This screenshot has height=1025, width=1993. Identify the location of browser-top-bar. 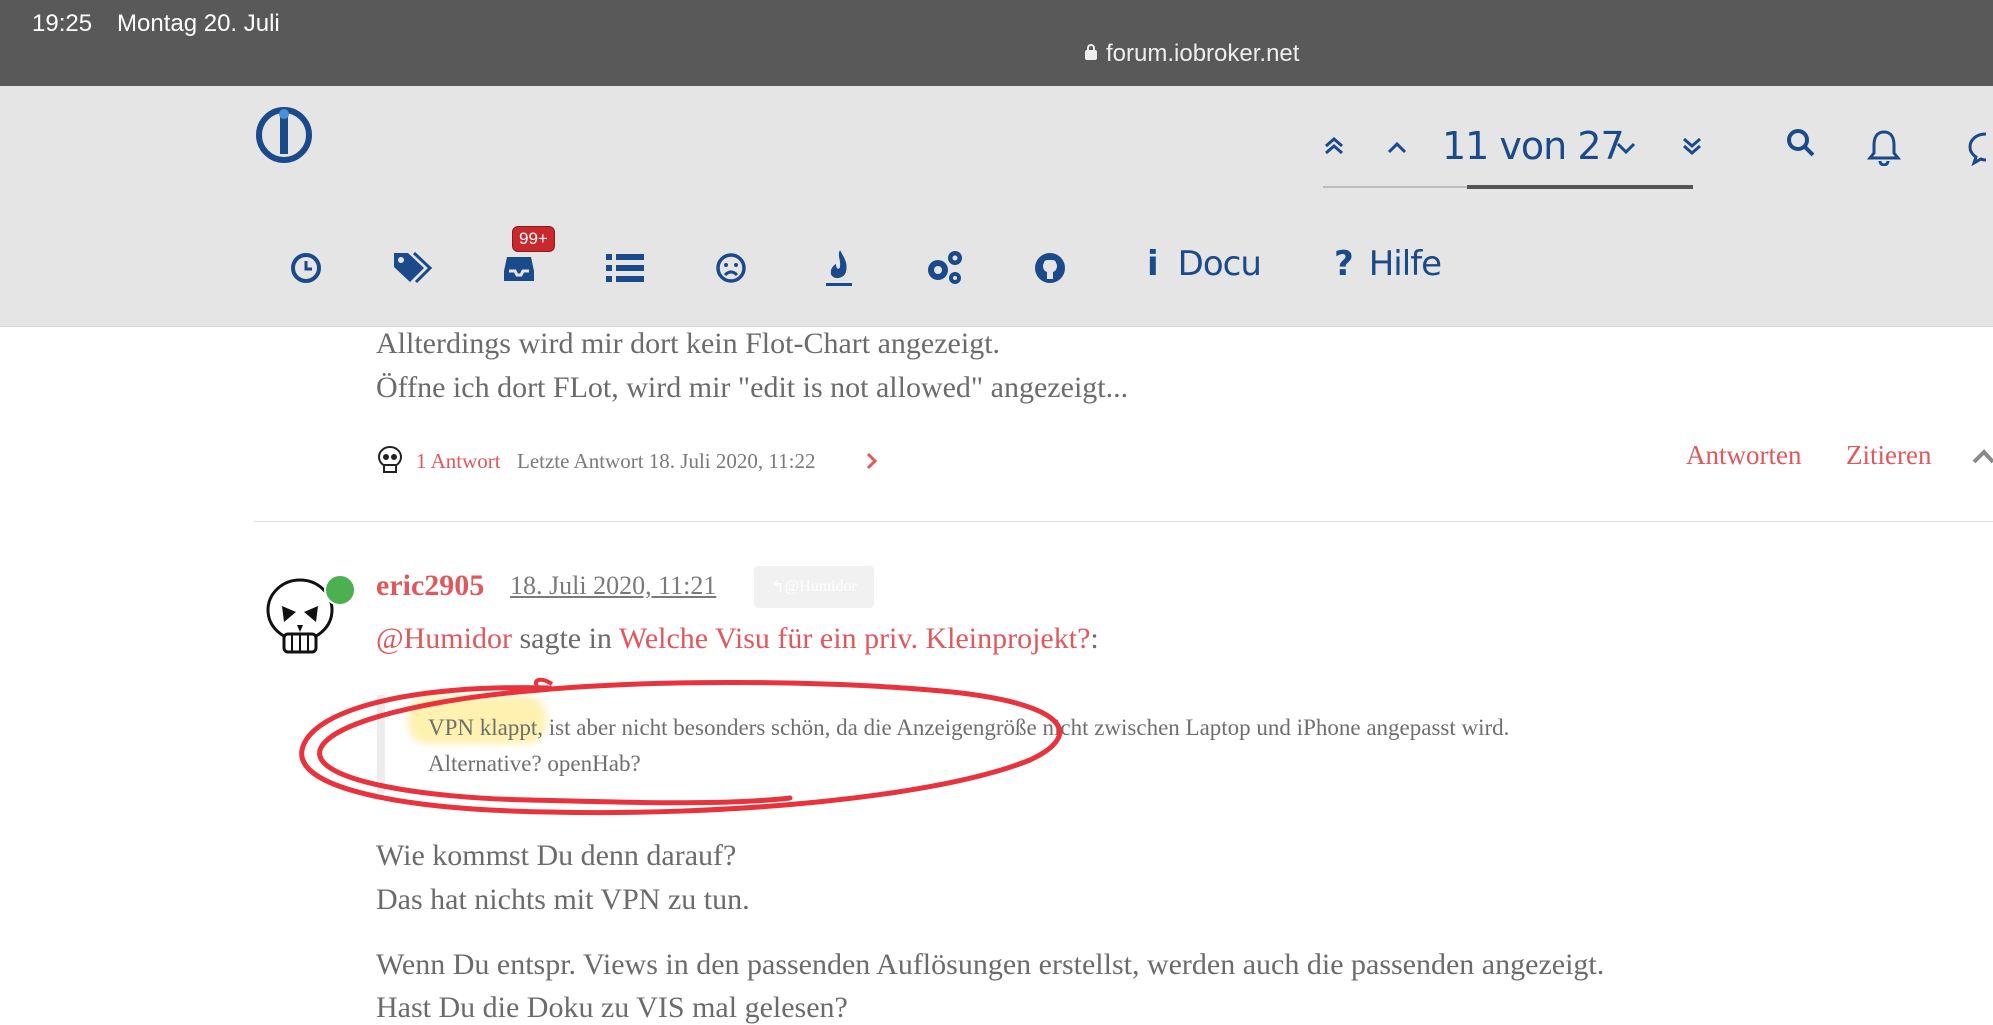
(996, 43).